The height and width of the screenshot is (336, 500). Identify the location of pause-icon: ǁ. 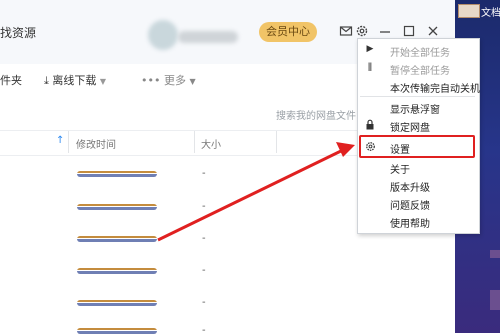
(370, 67).